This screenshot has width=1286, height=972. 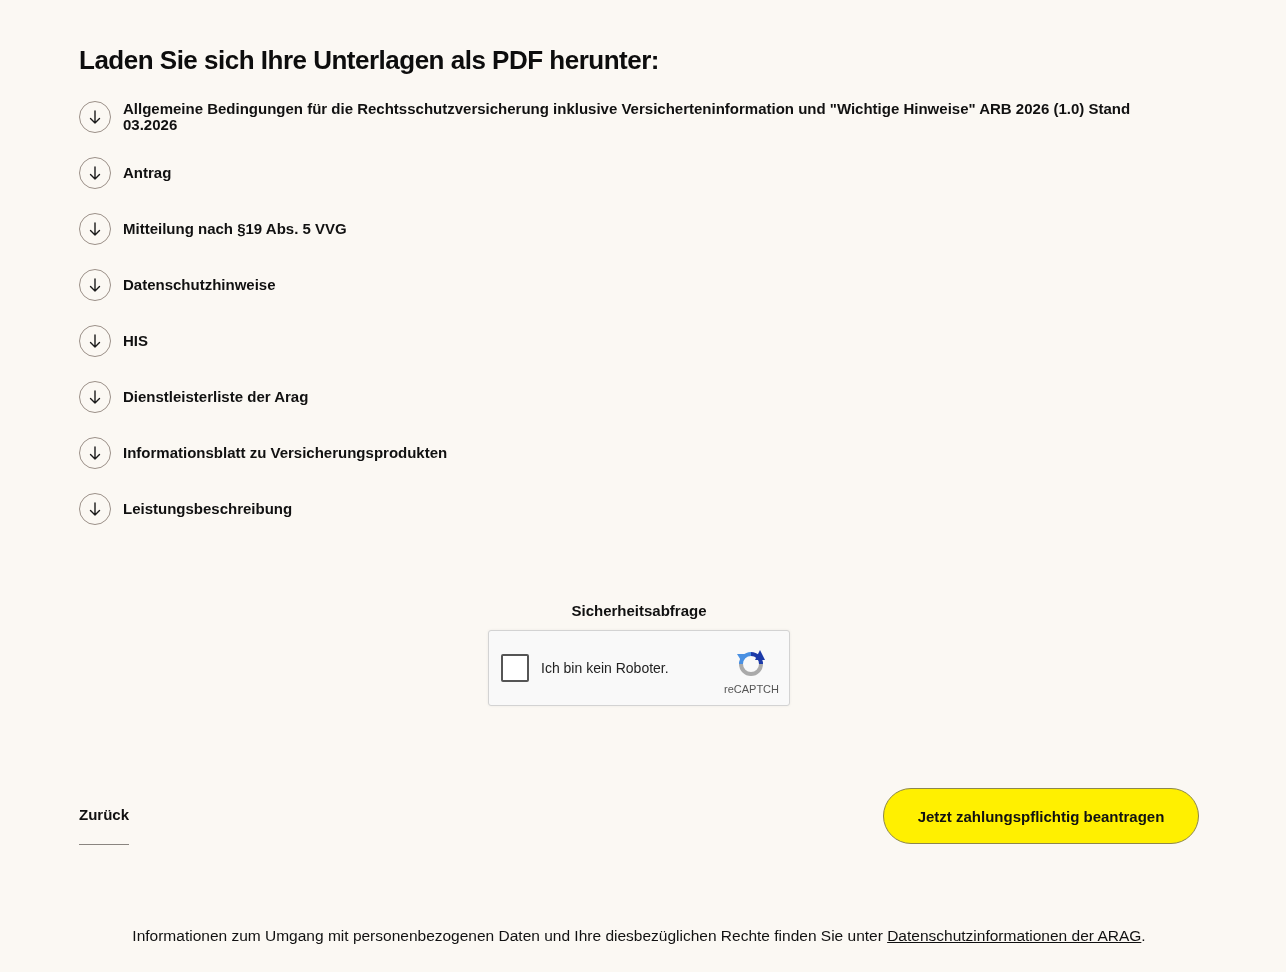 I want to click on download-link: Dienstleisterliste der Arag, so click(x=194, y=397).